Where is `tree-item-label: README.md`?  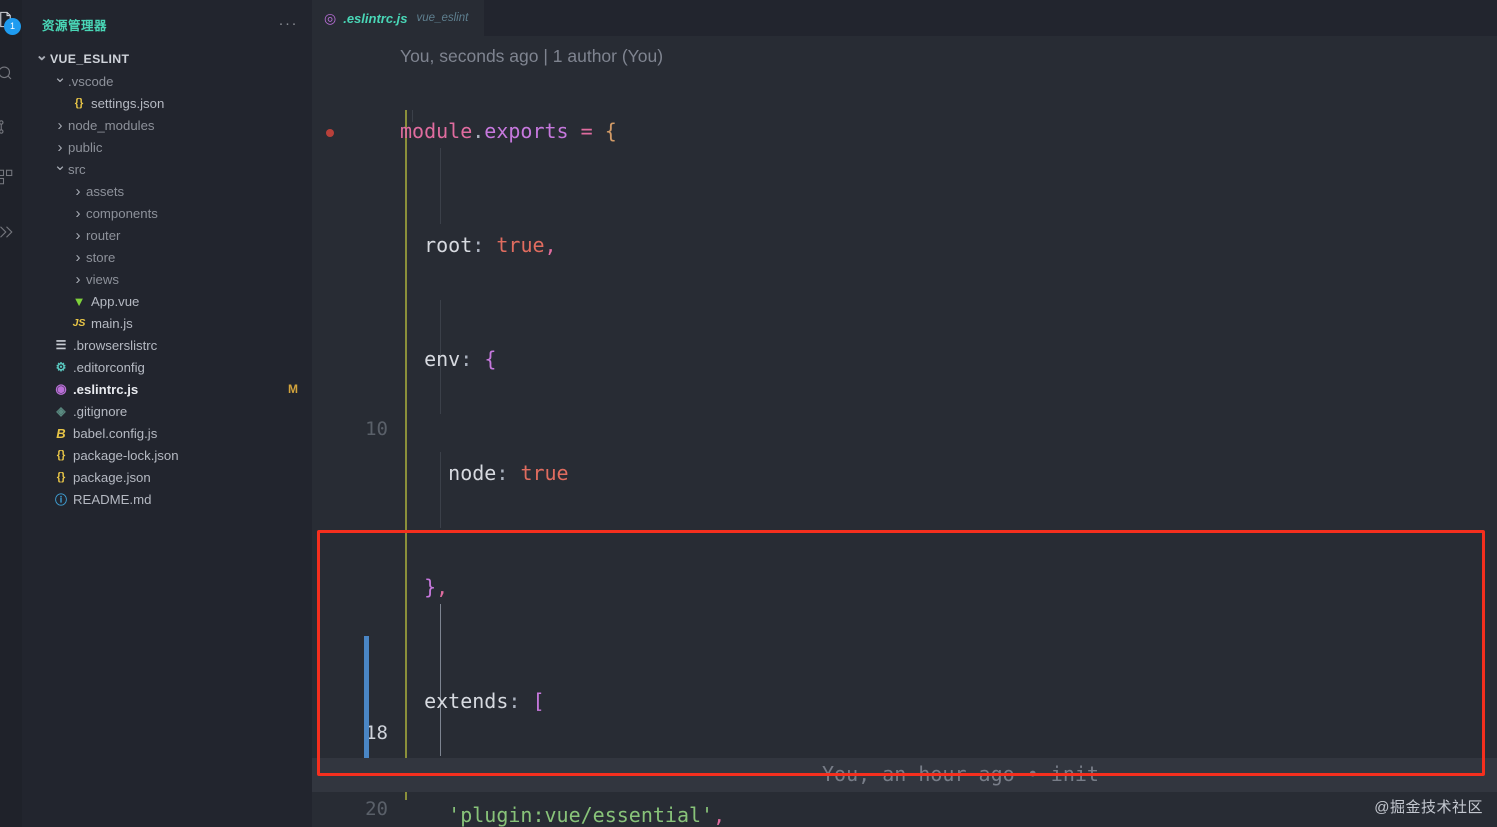 tree-item-label: README.md is located at coordinates (112, 499).